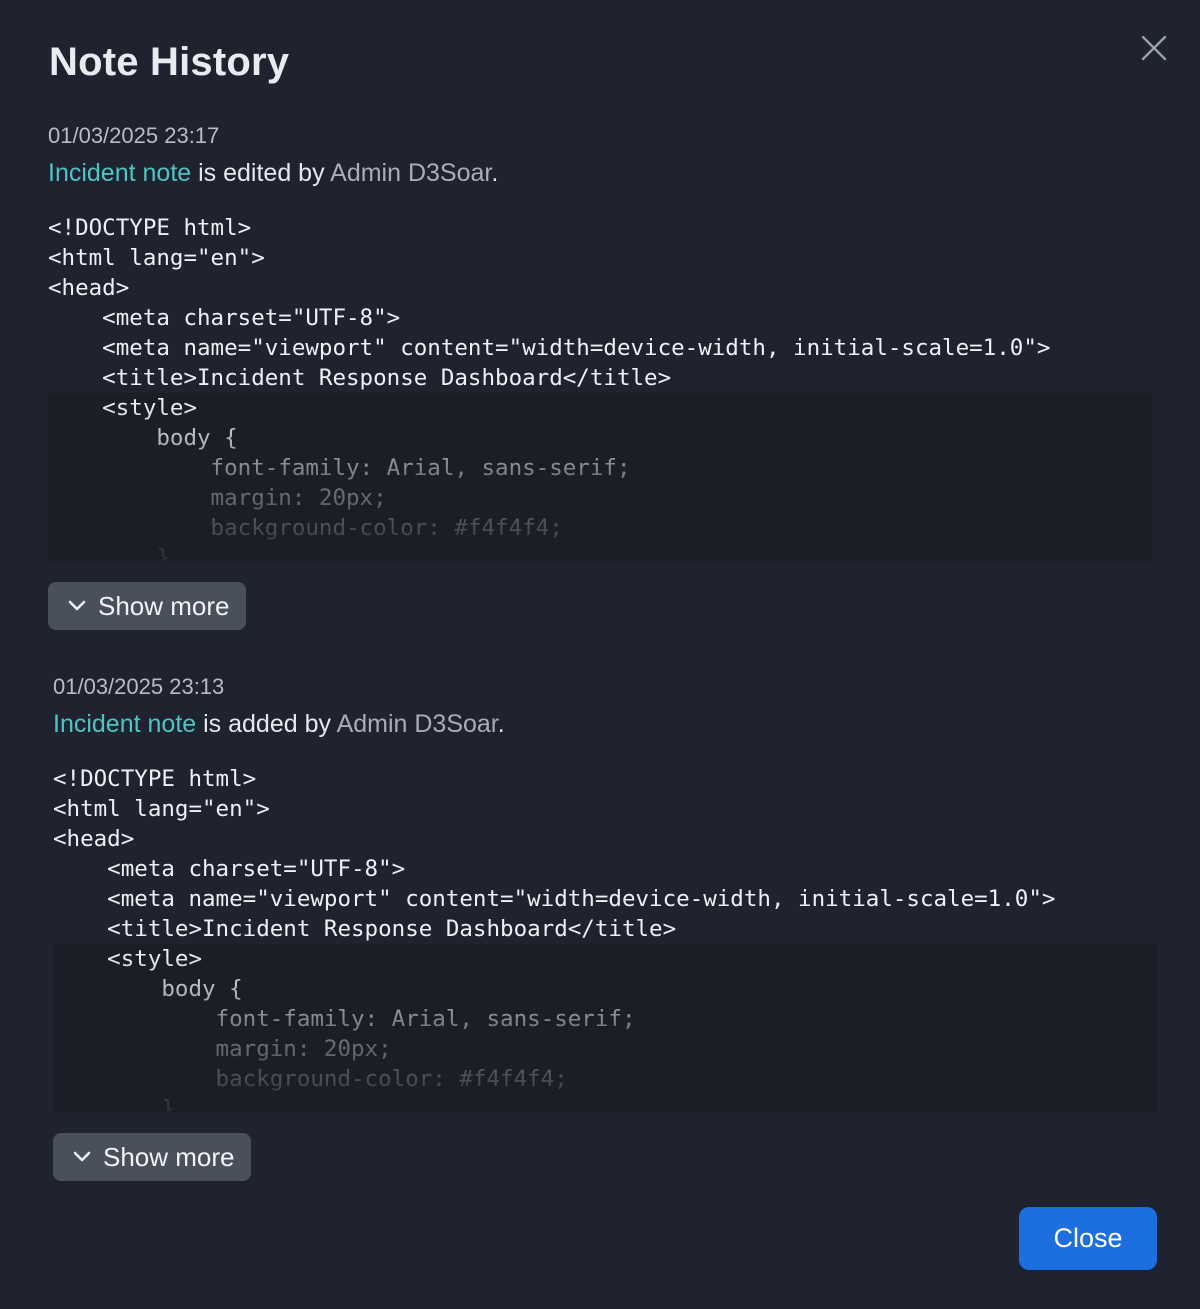 This screenshot has width=1200, height=1309. Describe the element at coordinates (266, 724) in the screenshot. I see `entry-action-text: is added by` at that location.